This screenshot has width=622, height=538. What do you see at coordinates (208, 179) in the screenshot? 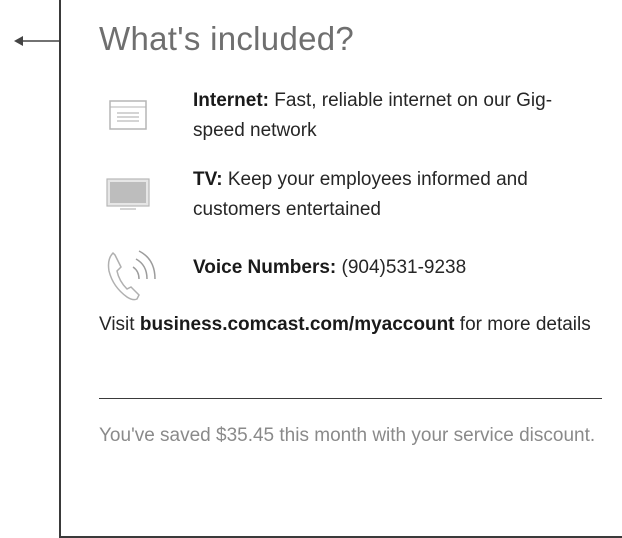
I see `item-label: TV:` at bounding box center [208, 179].